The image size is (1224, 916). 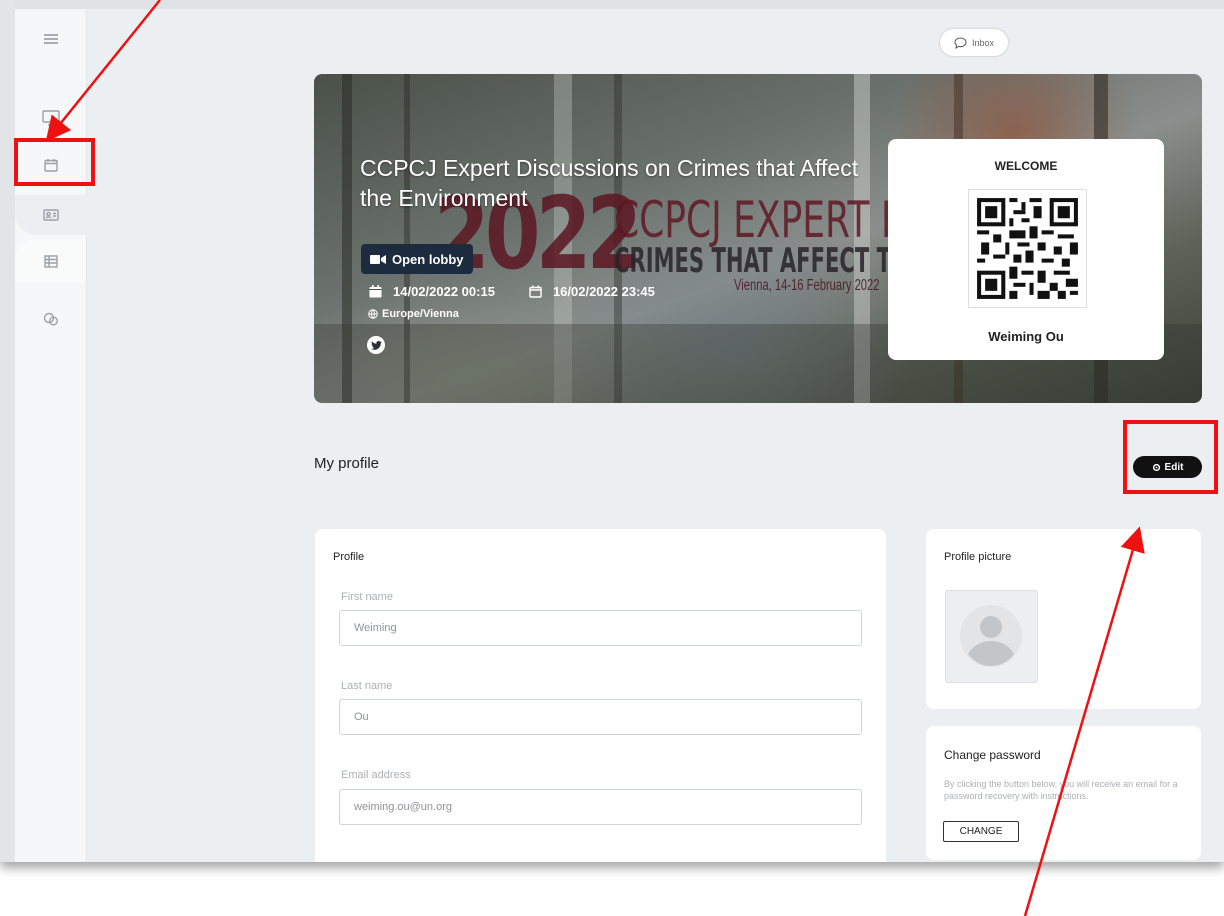 I want to click on avatar, so click(x=991, y=636).